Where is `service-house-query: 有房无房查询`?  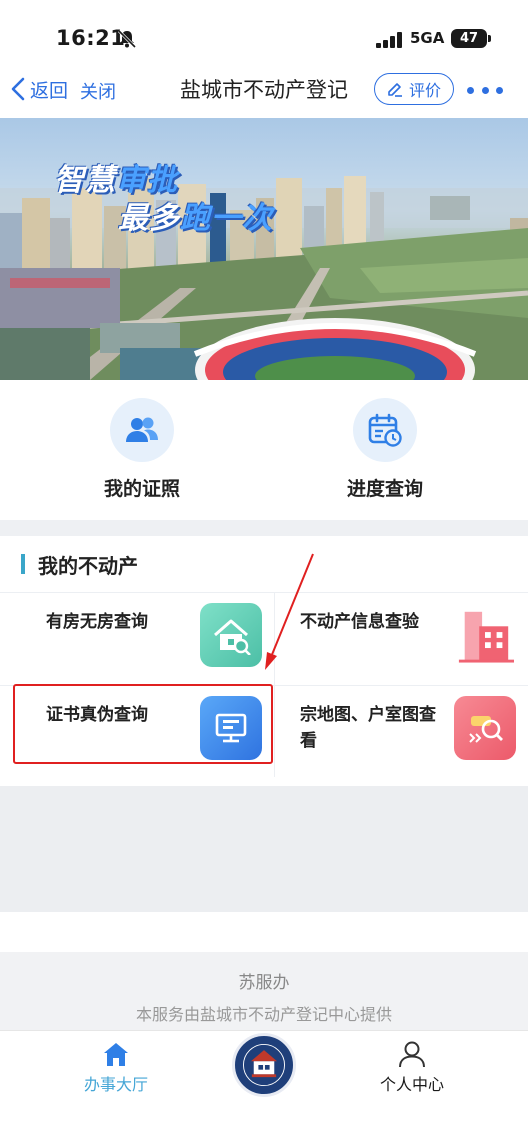
service-house-query: 有房无房查询 is located at coordinates (132, 639).